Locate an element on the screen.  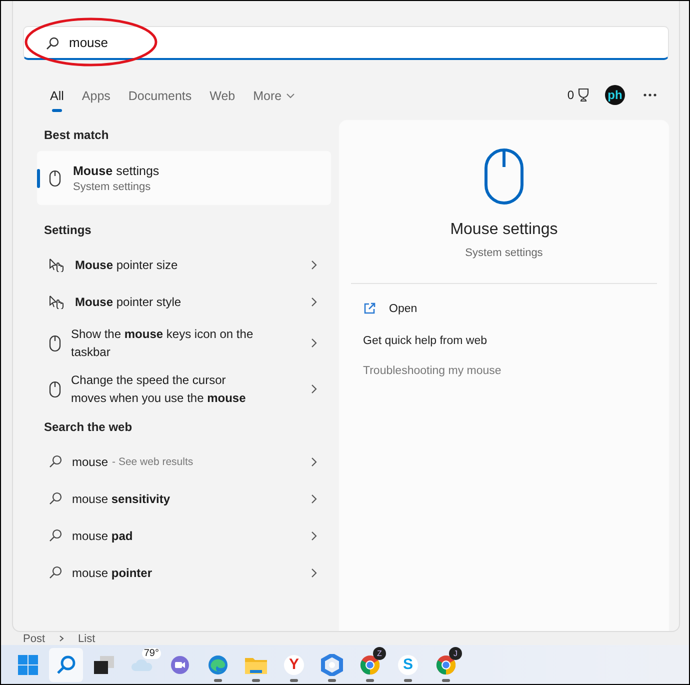
app-letter-icon: Y is located at coordinates (294, 664).